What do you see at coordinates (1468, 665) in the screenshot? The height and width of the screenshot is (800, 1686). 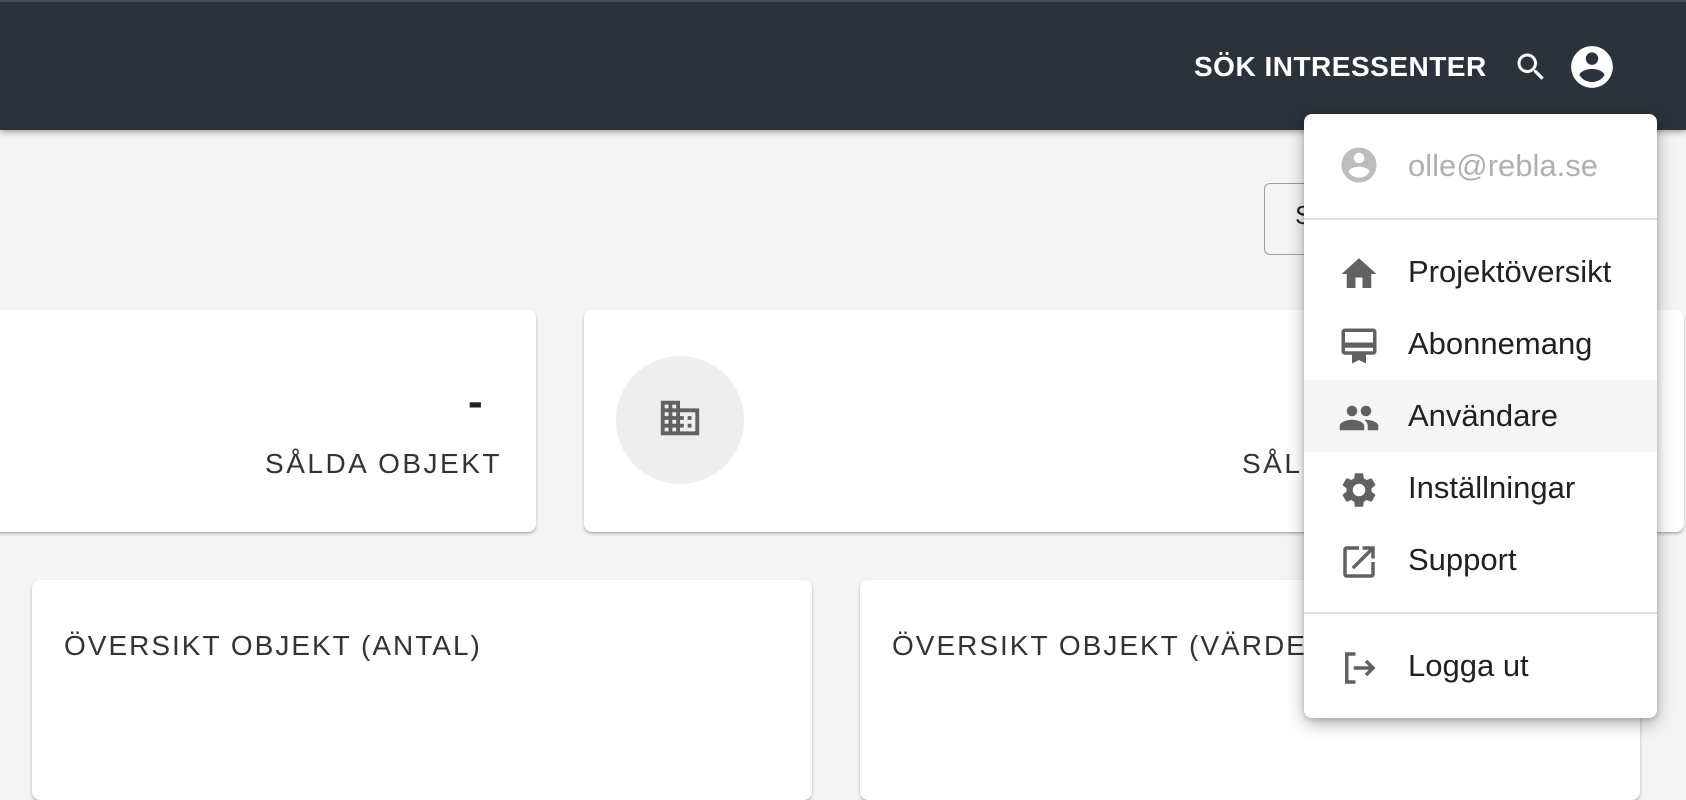 I see `menu-item-label: Logga ut` at bounding box center [1468, 665].